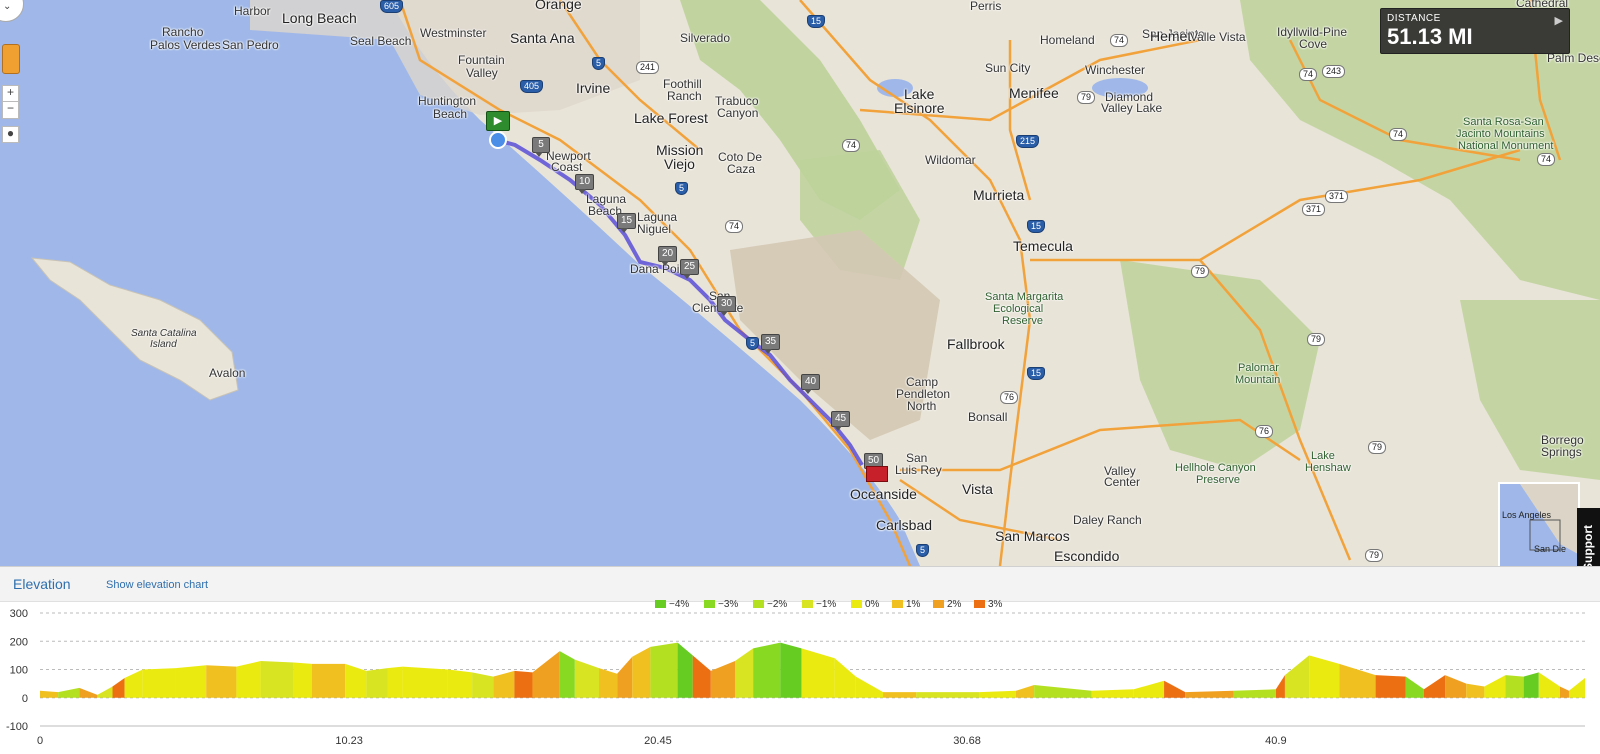  I want to click on place-label: Oceanside, so click(883, 494).